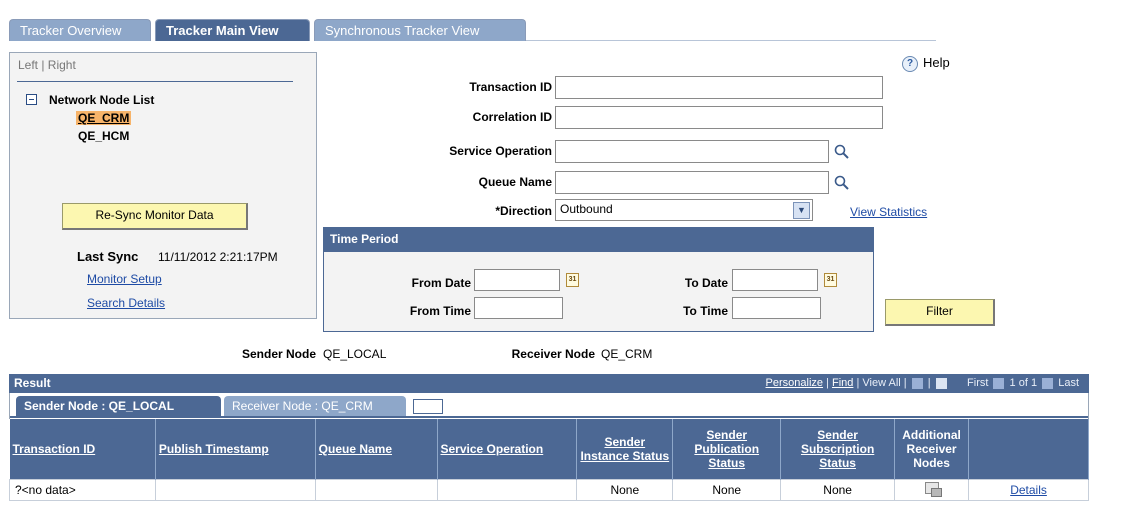 The image size is (1144, 521). Describe the element at coordinates (126, 303) in the screenshot. I see `search-details-link: Search Details` at that location.